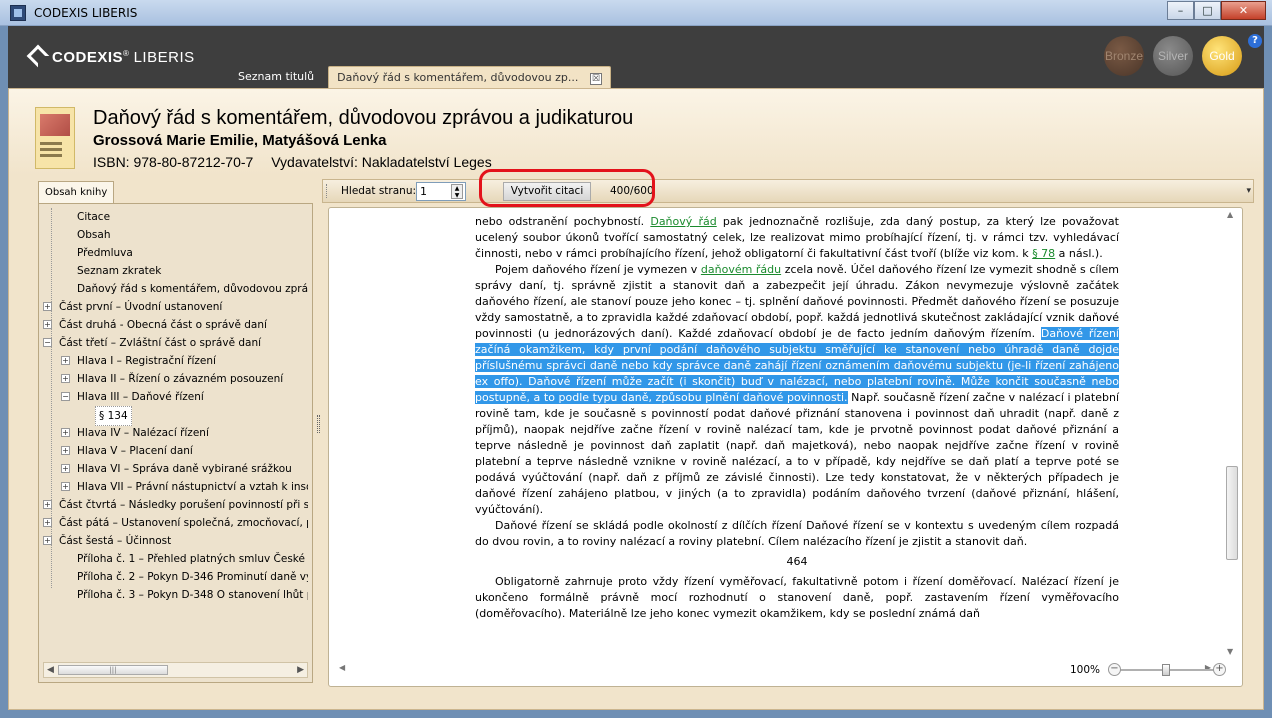 Image resolution: width=1272 pixels, height=718 pixels. I want to click on gold-badge: Gold, so click(1222, 56).